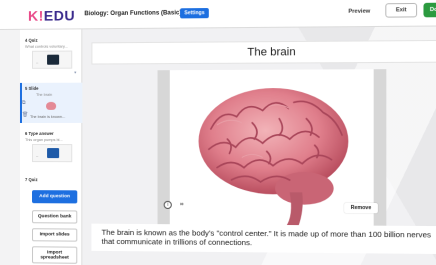  I want to click on sidebar-item-6-header: 6 Type answer, so click(39, 133).